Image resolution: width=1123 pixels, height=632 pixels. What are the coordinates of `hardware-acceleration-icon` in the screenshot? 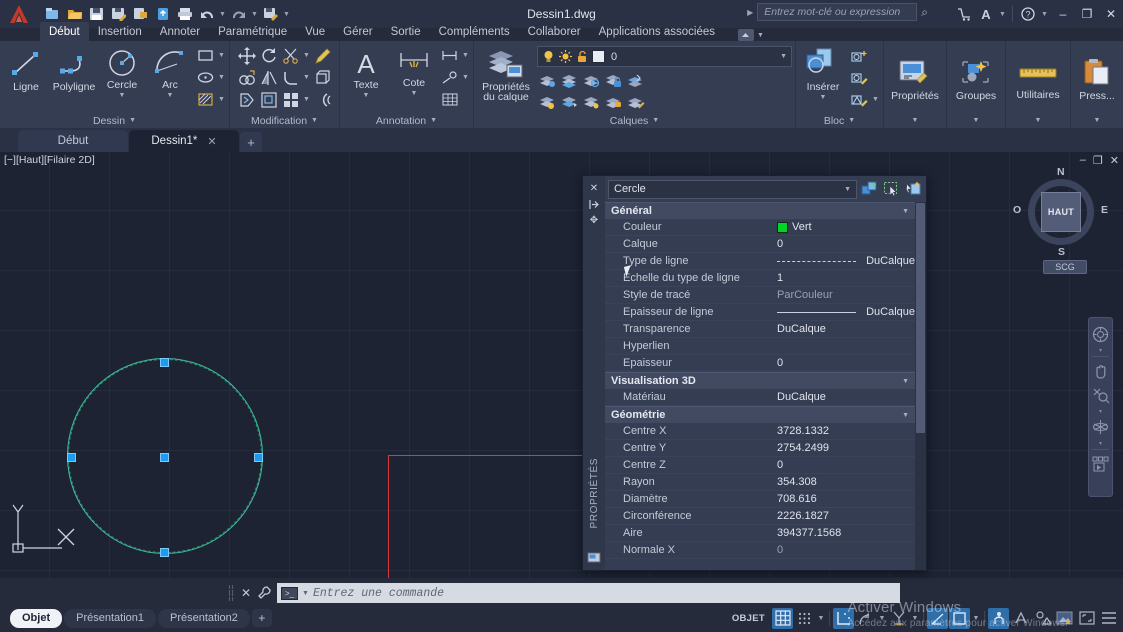 It's located at (1064, 618).